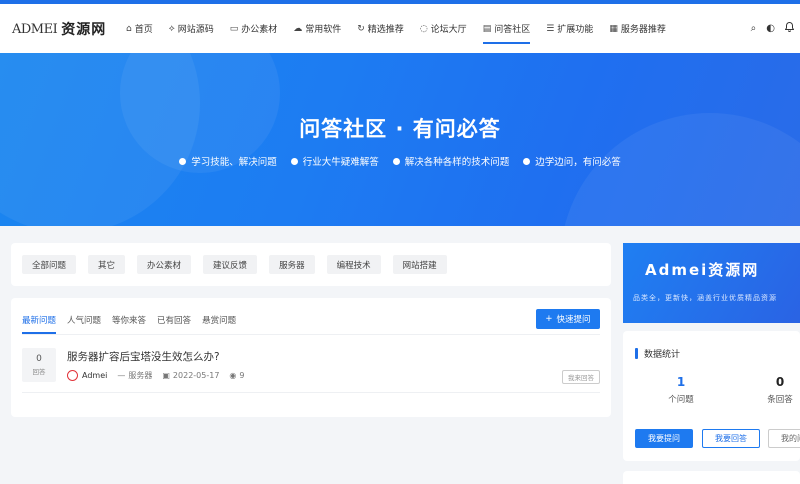 This screenshot has height=484, width=800. I want to click on site-logo: ADMEI 资源网, so click(59, 29).